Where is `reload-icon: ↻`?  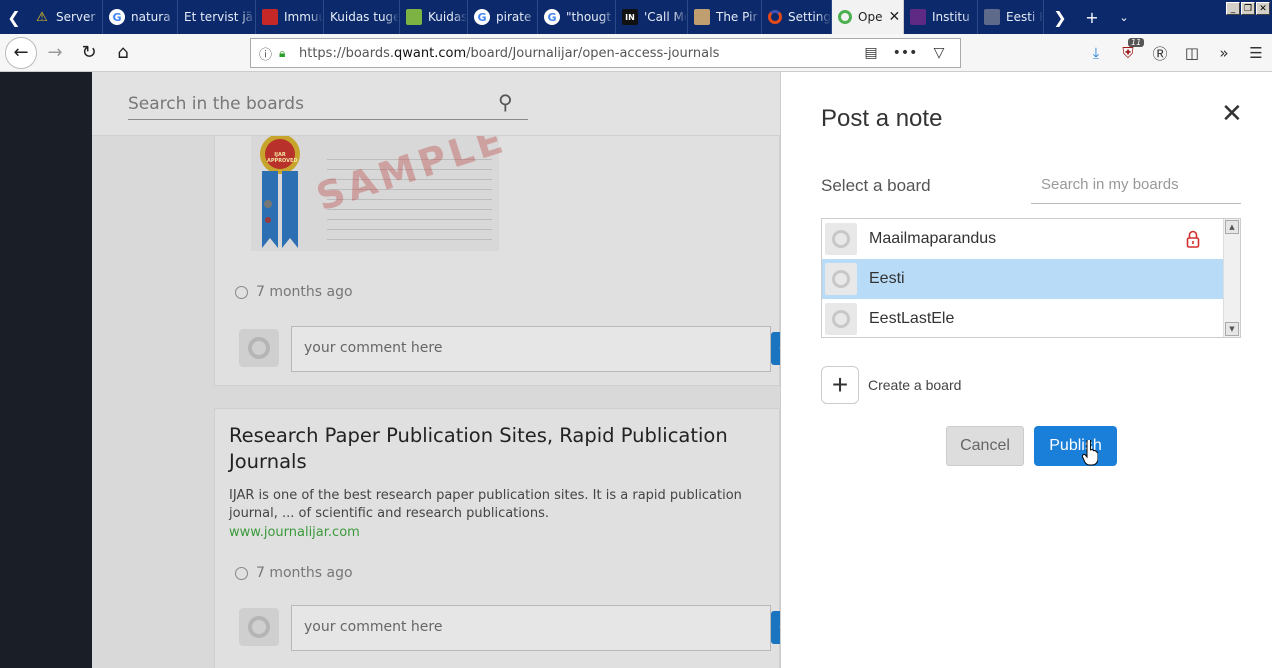
reload-icon: ↻ is located at coordinates (89, 53).